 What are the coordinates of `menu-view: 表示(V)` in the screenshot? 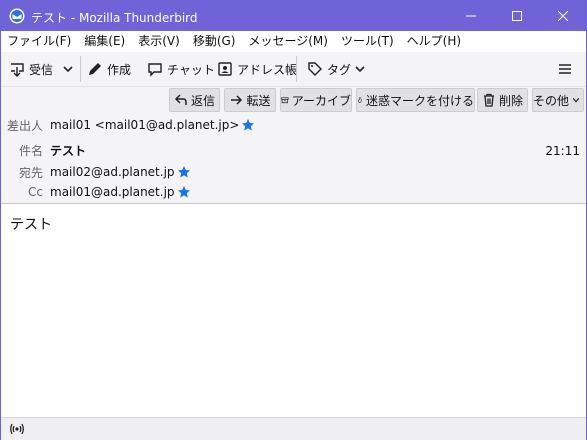 It's located at (159, 41).